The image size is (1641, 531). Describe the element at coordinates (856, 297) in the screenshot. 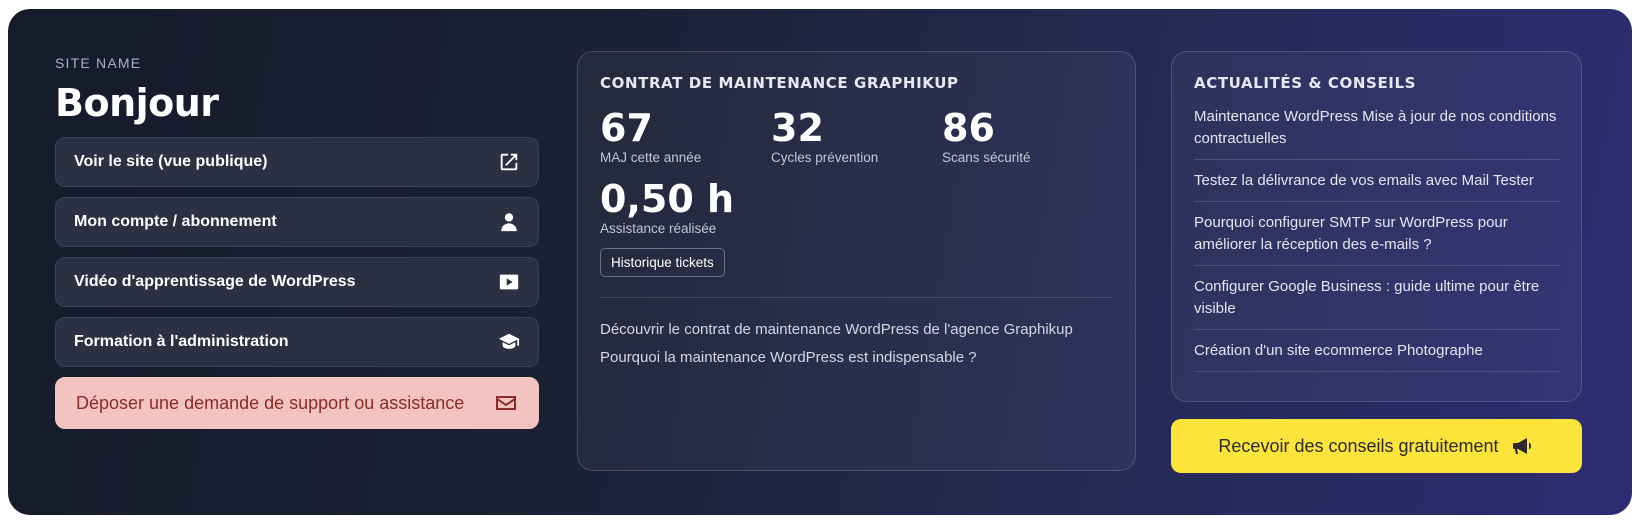

I see `divider` at that location.